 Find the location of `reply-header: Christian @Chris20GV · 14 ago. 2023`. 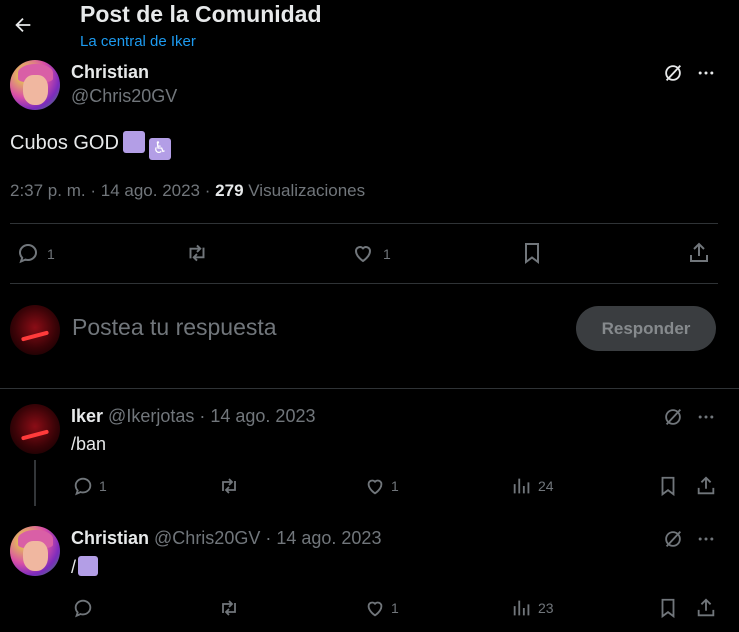

reply-header: Christian @Chris20GV · 14 ago. 2023 is located at coordinates (226, 538).